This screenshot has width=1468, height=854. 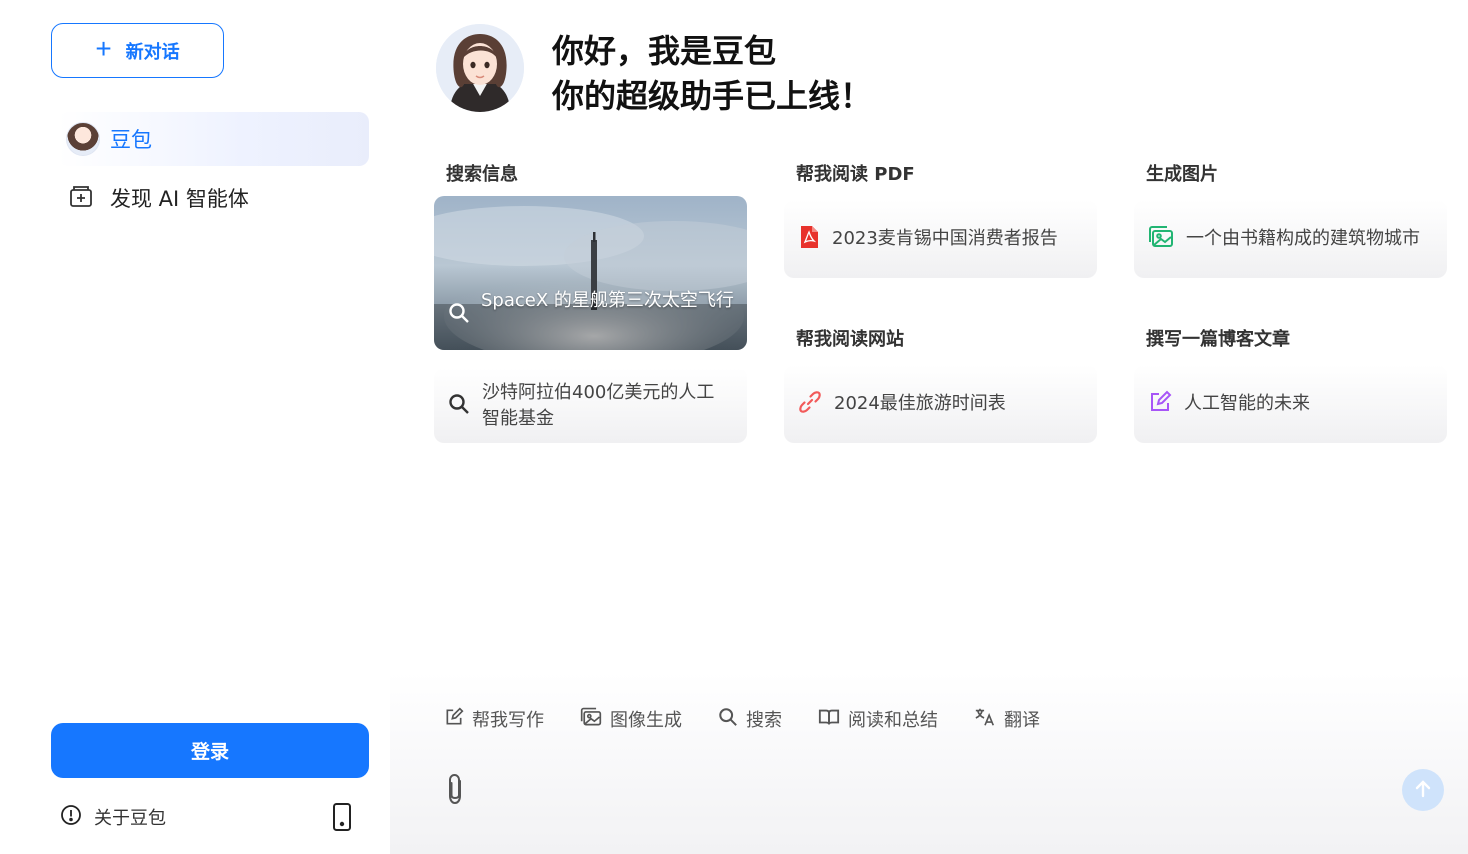 I want to click on image-gallery-icon, so click(x=1161, y=239).